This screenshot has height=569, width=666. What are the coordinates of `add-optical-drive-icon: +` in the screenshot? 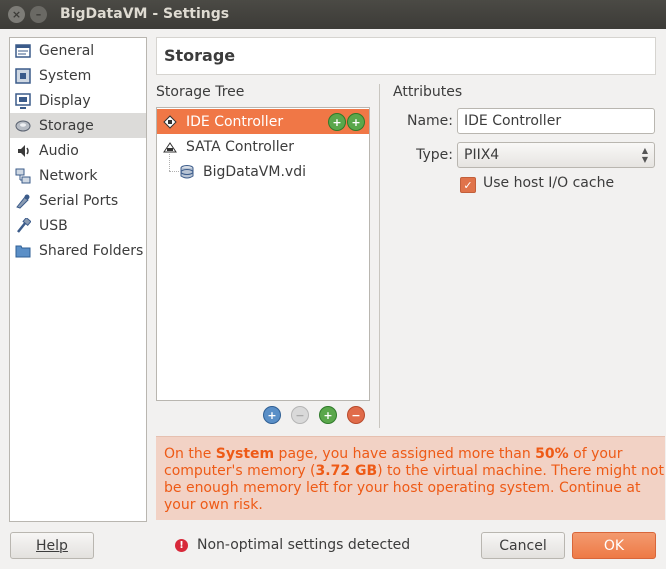 It's located at (337, 122).